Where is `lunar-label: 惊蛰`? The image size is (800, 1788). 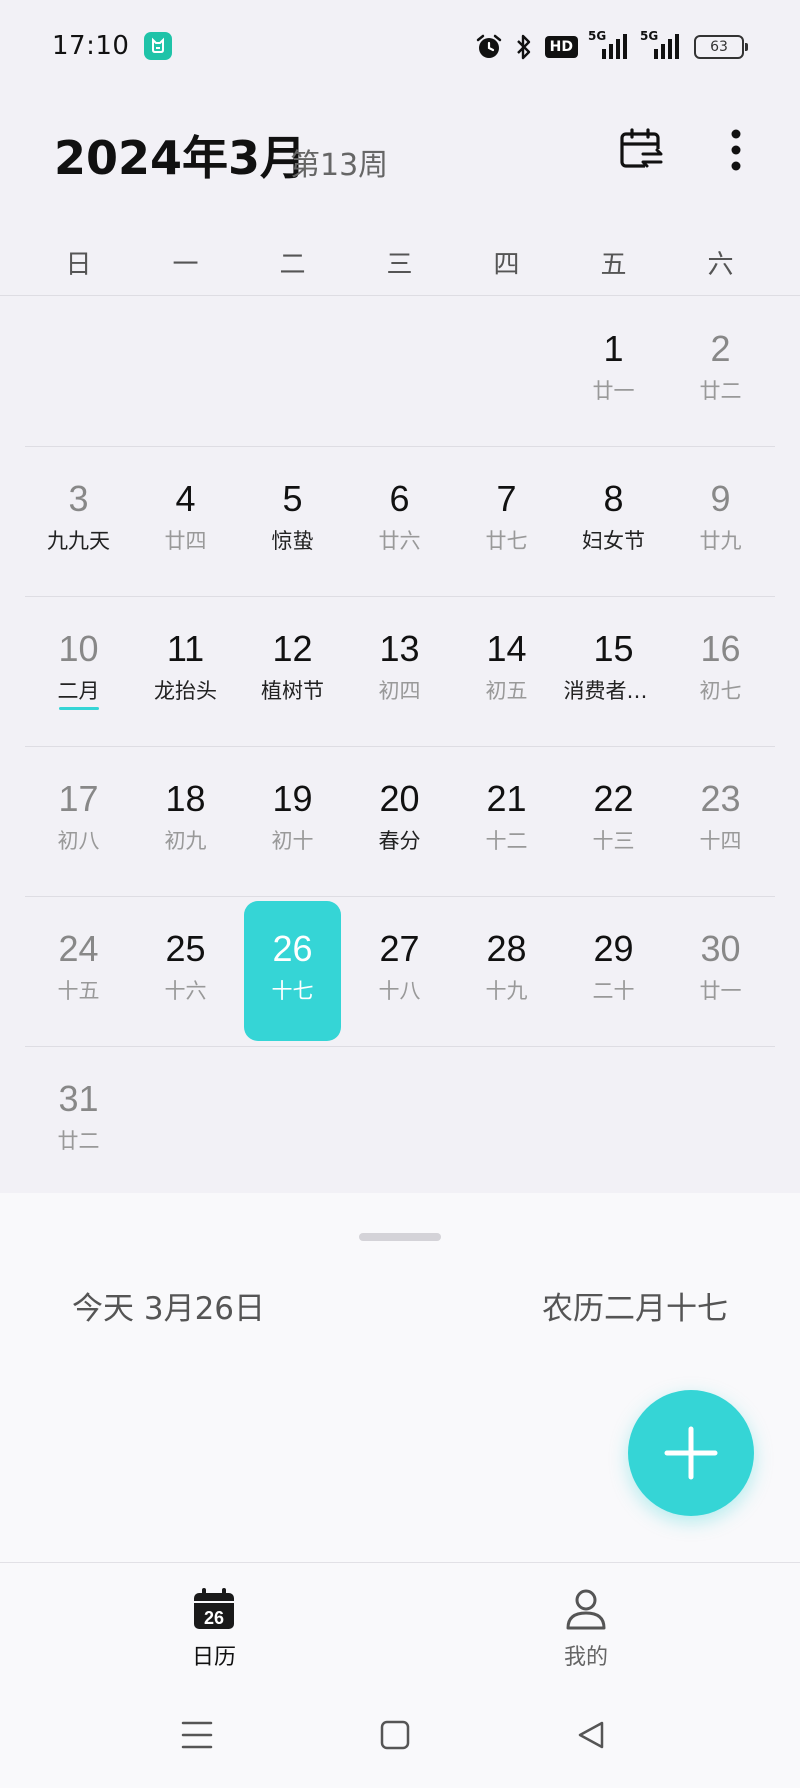 lunar-label: 惊蛰 is located at coordinates (292, 541).